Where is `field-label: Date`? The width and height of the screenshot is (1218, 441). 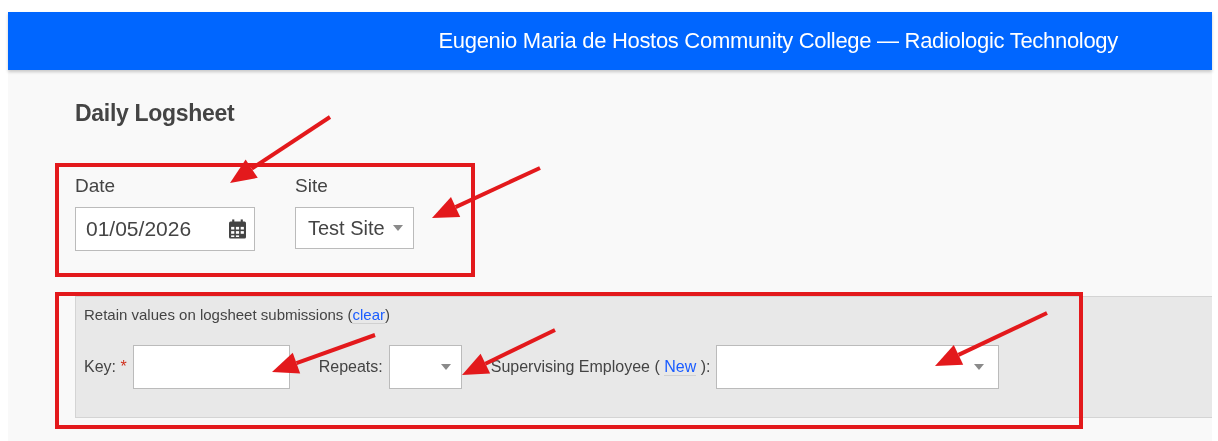
field-label: Date is located at coordinates (96, 186).